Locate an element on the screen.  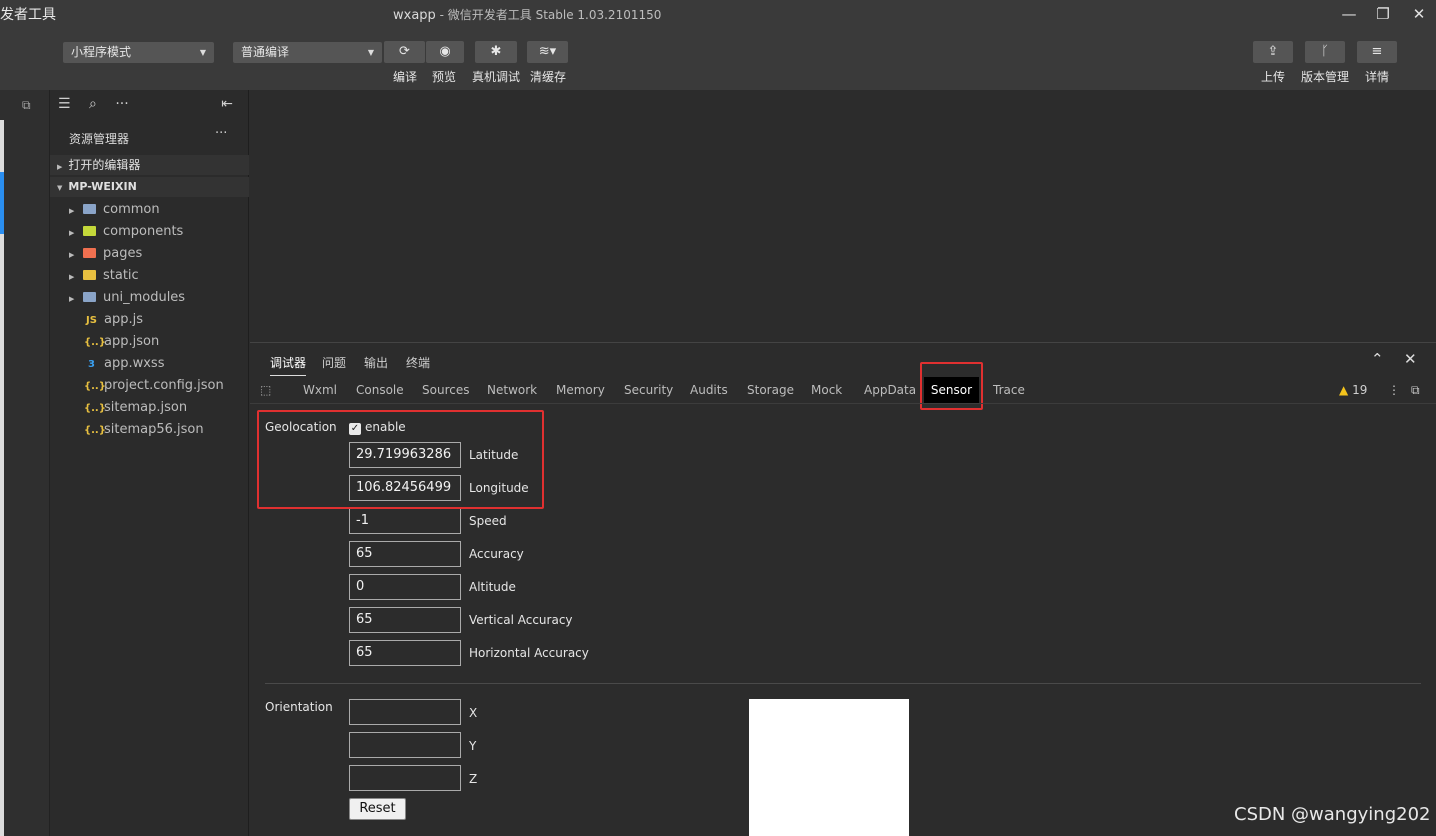
inspect-cursor-icon: ⬚ is located at coordinates (265, 390).